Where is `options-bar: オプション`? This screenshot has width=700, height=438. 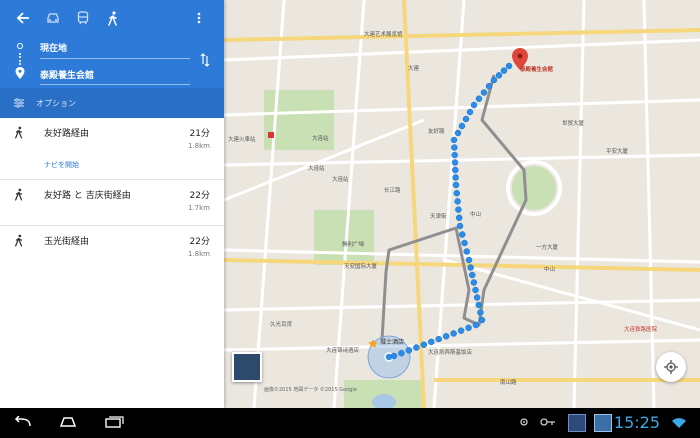 options-bar: オプション is located at coordinates (112, 103).